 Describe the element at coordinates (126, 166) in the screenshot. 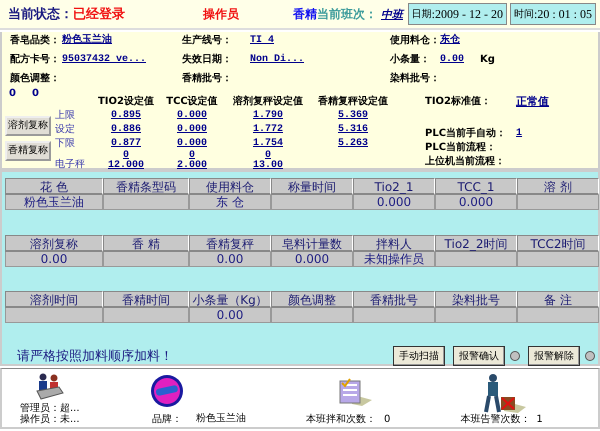

I see `scale-value: 12.000` at that location.